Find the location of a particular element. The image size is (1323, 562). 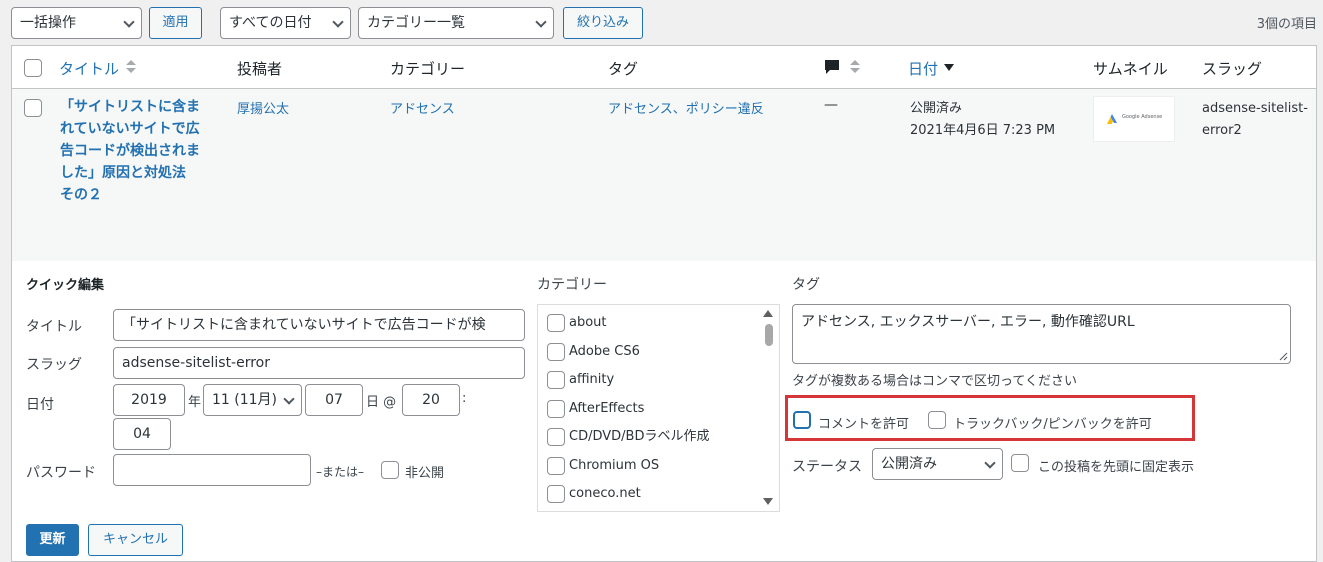

or-label: –または– is located at coordinates (340, 472).